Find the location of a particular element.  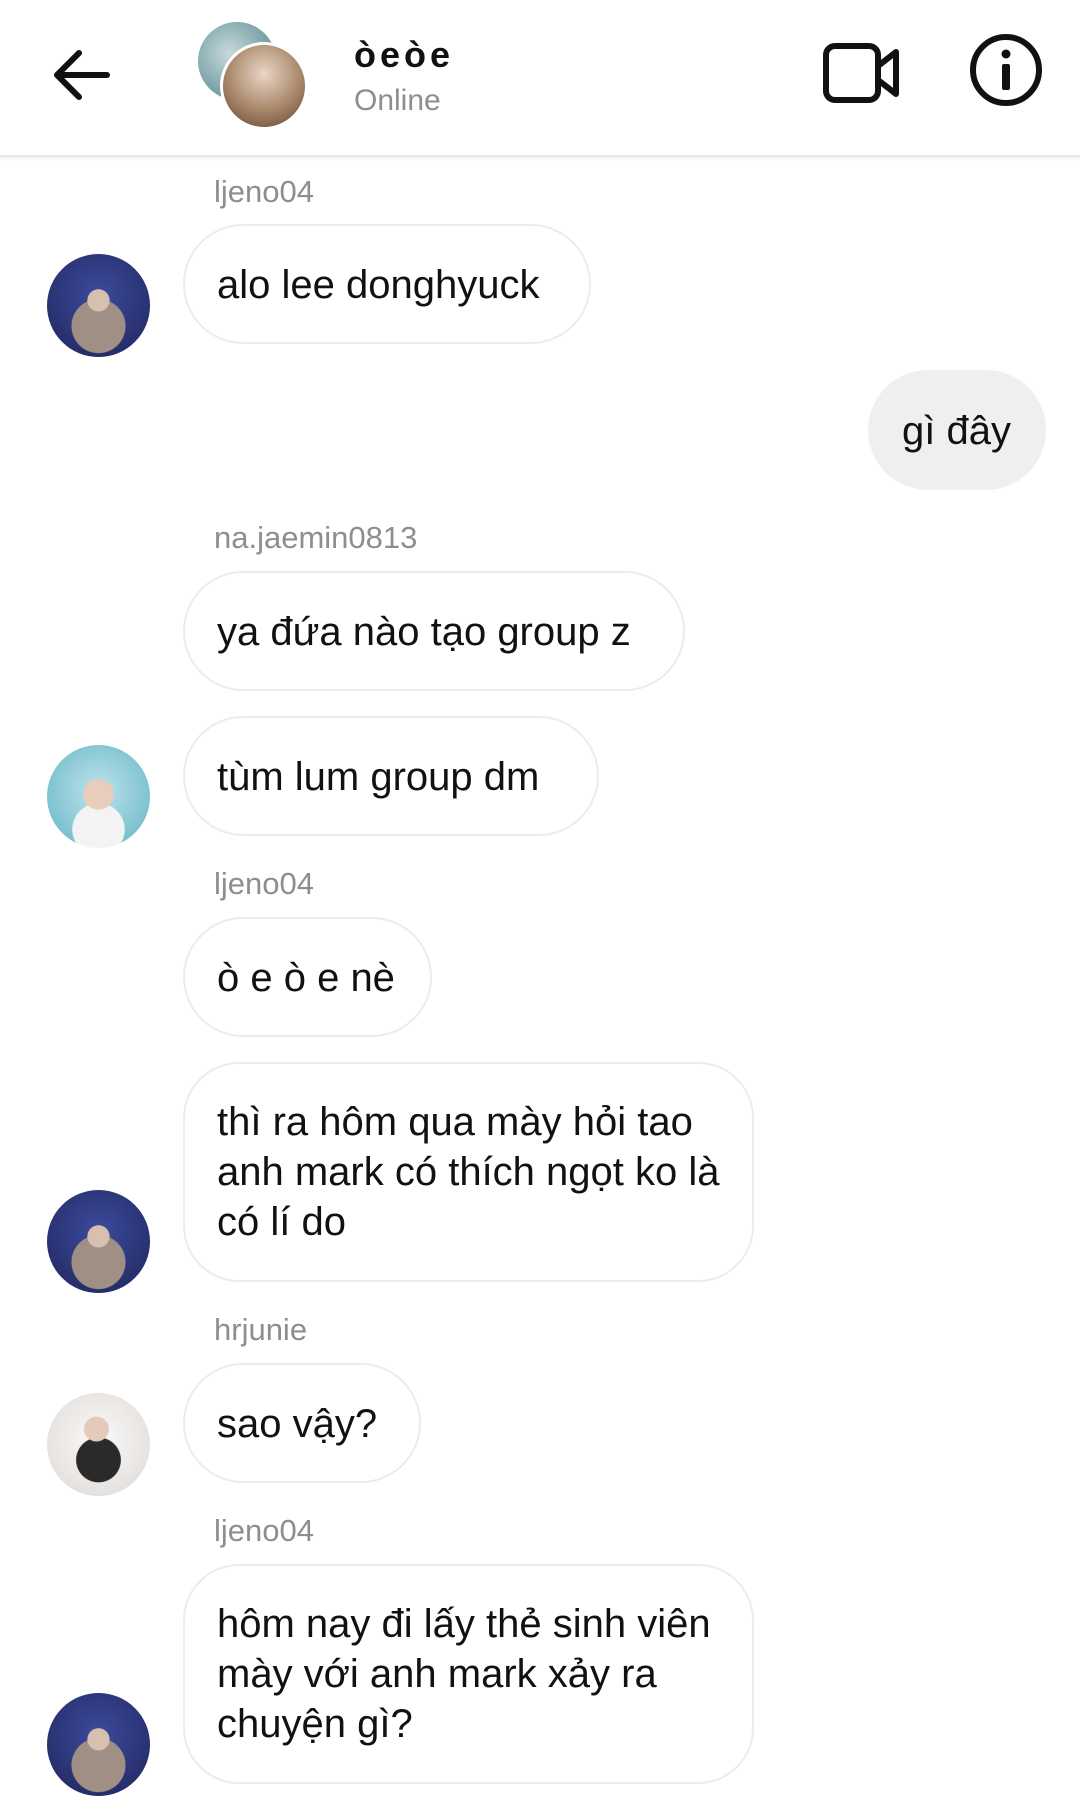

group-avatar is located at coordinates (253, 76).